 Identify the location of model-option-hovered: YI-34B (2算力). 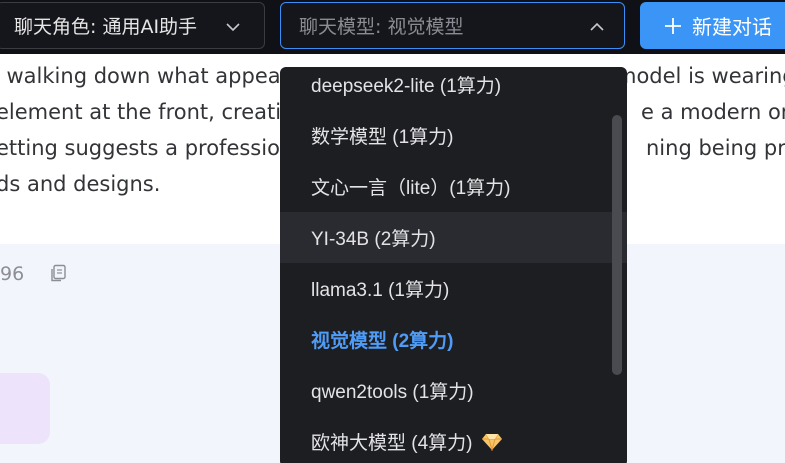
(453, 237).